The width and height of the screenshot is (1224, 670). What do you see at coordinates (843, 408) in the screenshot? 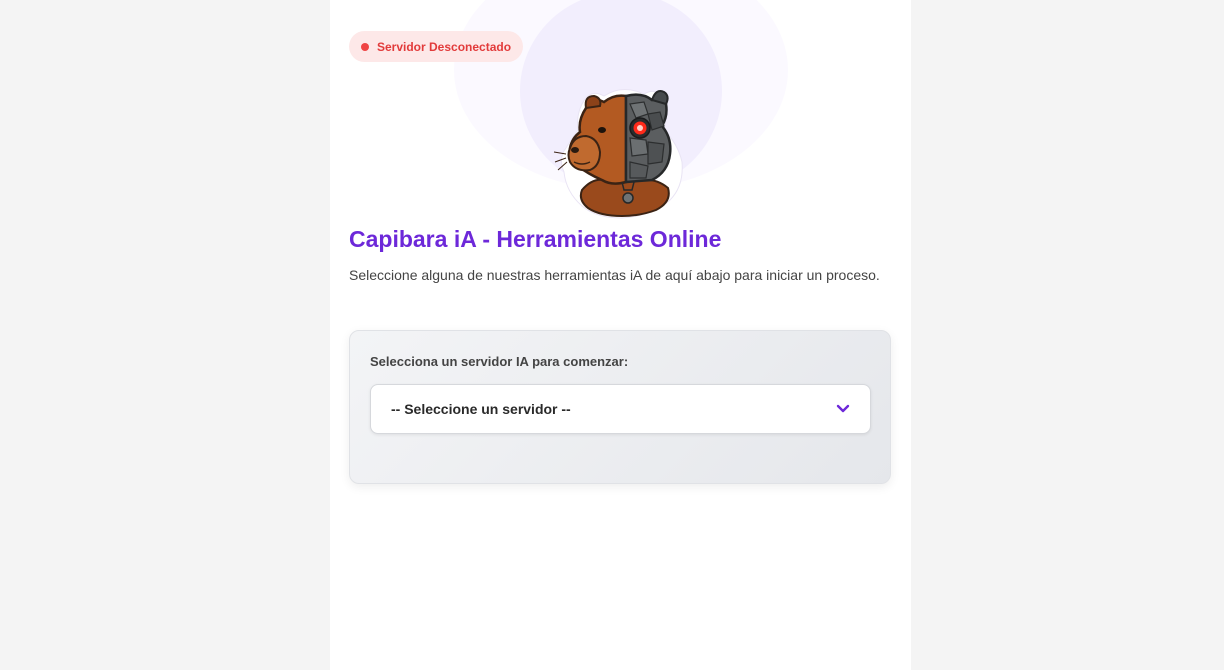
I see `chevron-down-icon` at bounding box center [843, 408].